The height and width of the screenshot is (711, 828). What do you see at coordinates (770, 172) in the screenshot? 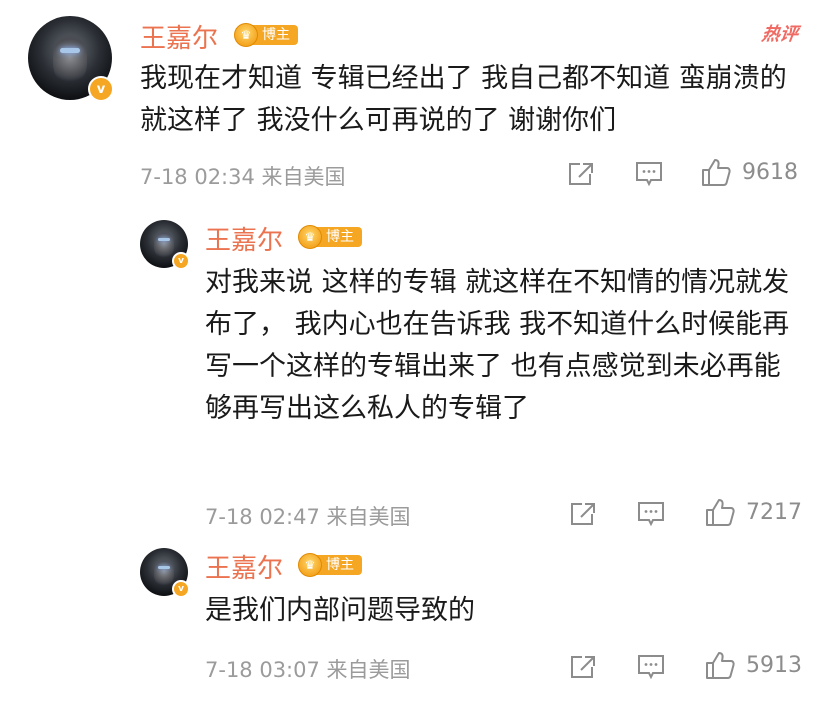
I see `like-count: 9618` at bounding box center [770, 172].